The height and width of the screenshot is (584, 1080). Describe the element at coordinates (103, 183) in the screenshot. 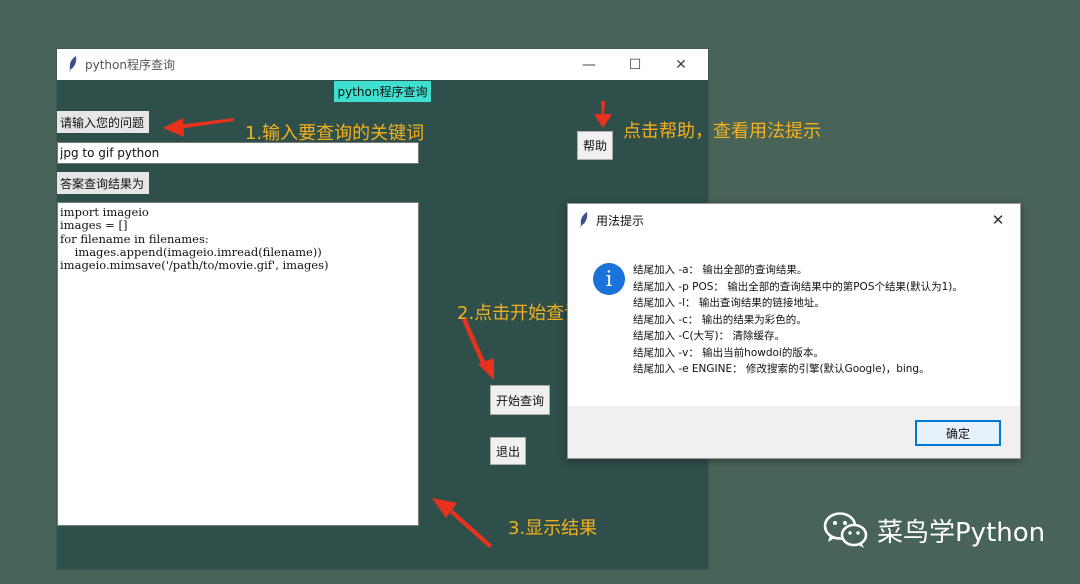

I see `answer-label: 答案查询结果为` at that location.